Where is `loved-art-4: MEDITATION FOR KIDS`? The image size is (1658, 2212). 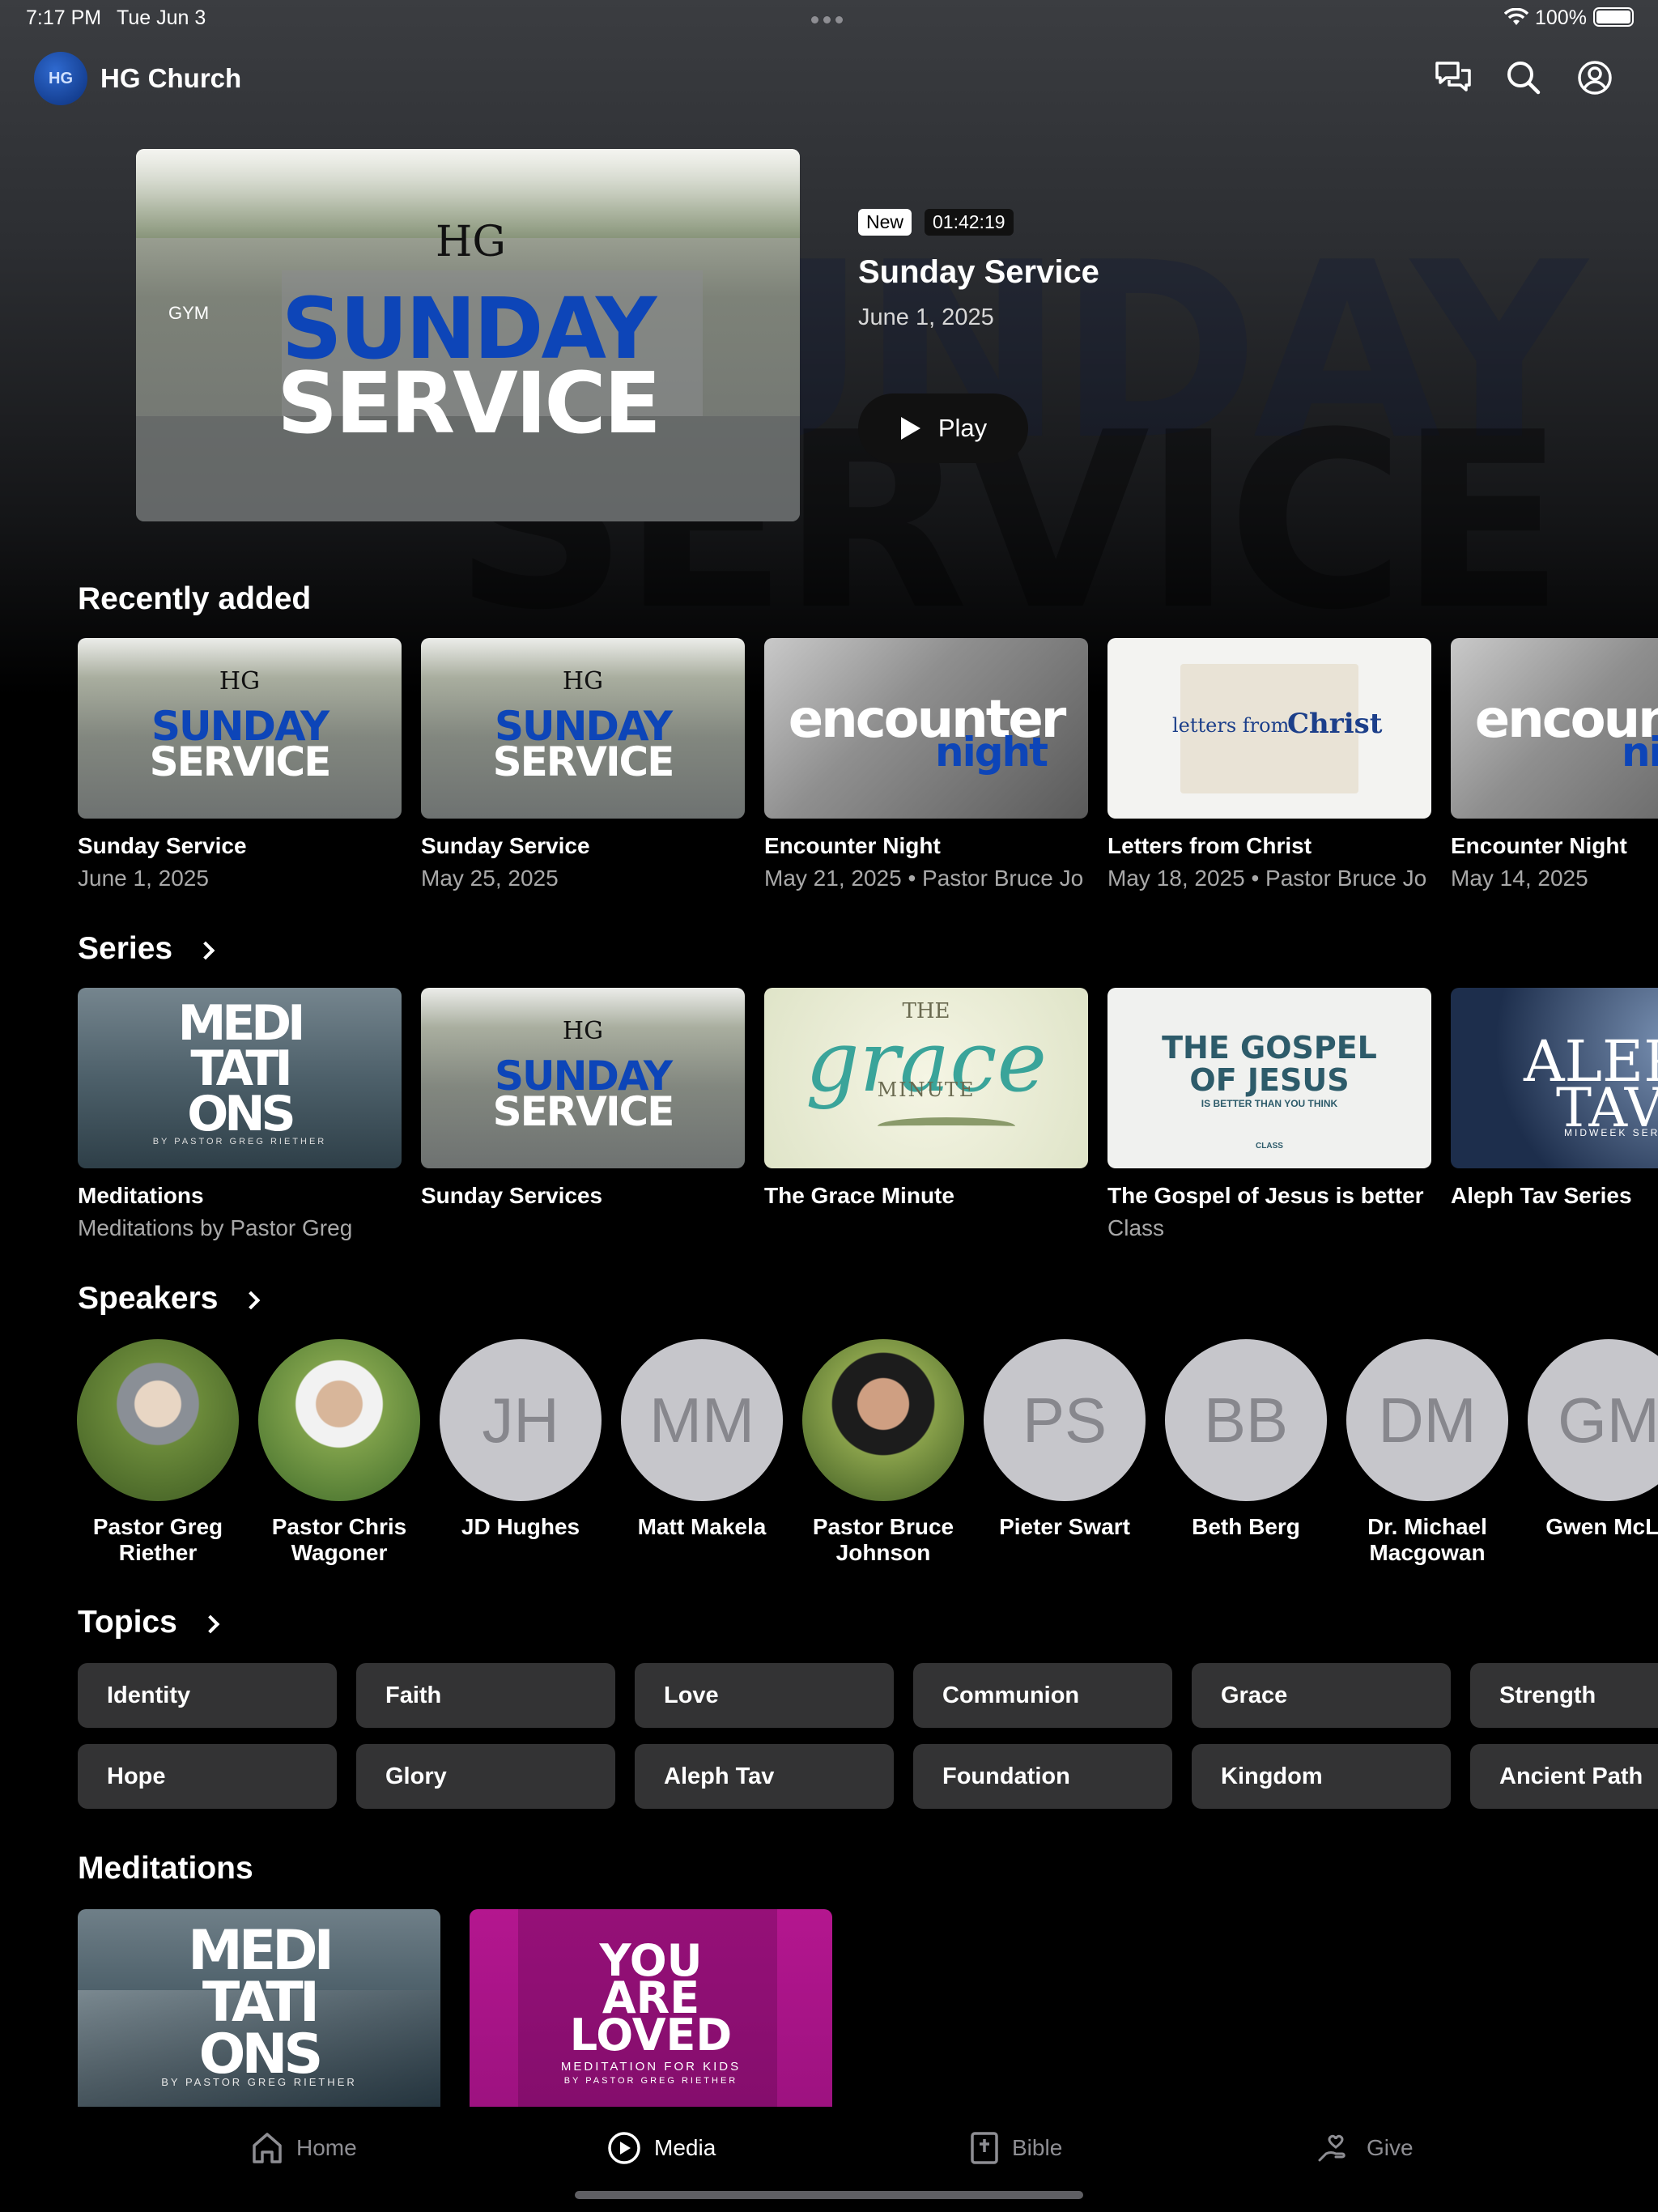
loved-art-4: MEDITATION FOR KIDS is located at coordinates (651, 2067).